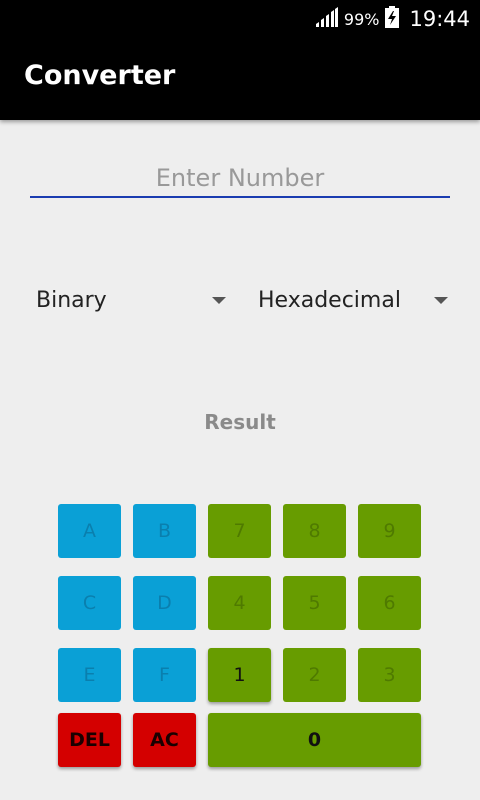 Image resolution: width=480 pixels, height=800 pixels. I want to click on key-4: 4, so click(239, 603).